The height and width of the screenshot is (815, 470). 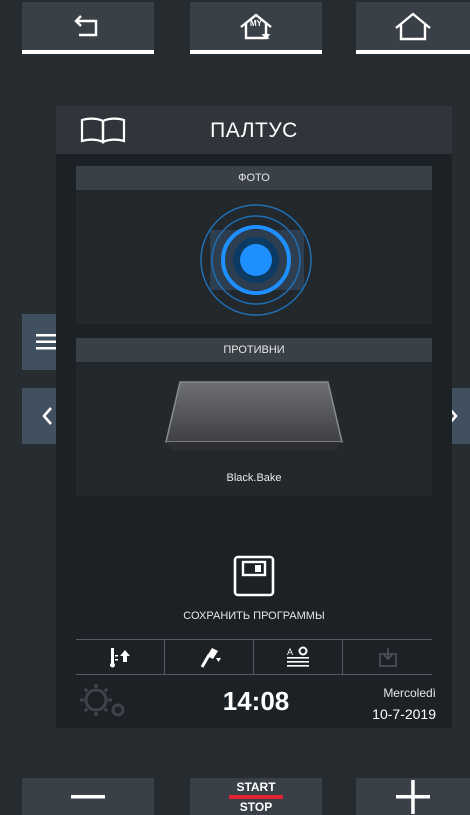 I want to click on program-header: ПАЛТУС, so click(x=254, y=130).